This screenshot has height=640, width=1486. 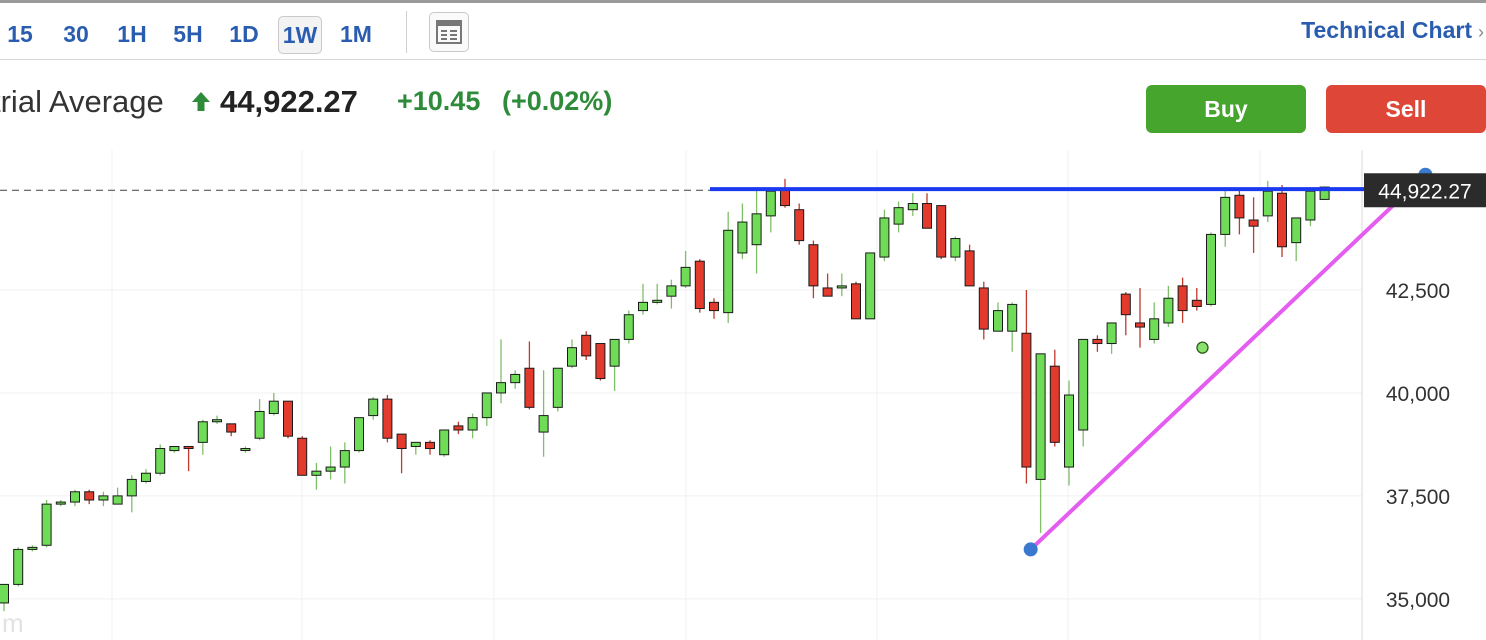 What do you see at coordinates (743, 30) in the screenshot?
I see `timeframe-toolbar: 15 30 1H 5H 1D 1W 1M Technical Chart ›` at bounding box center [743, 30].